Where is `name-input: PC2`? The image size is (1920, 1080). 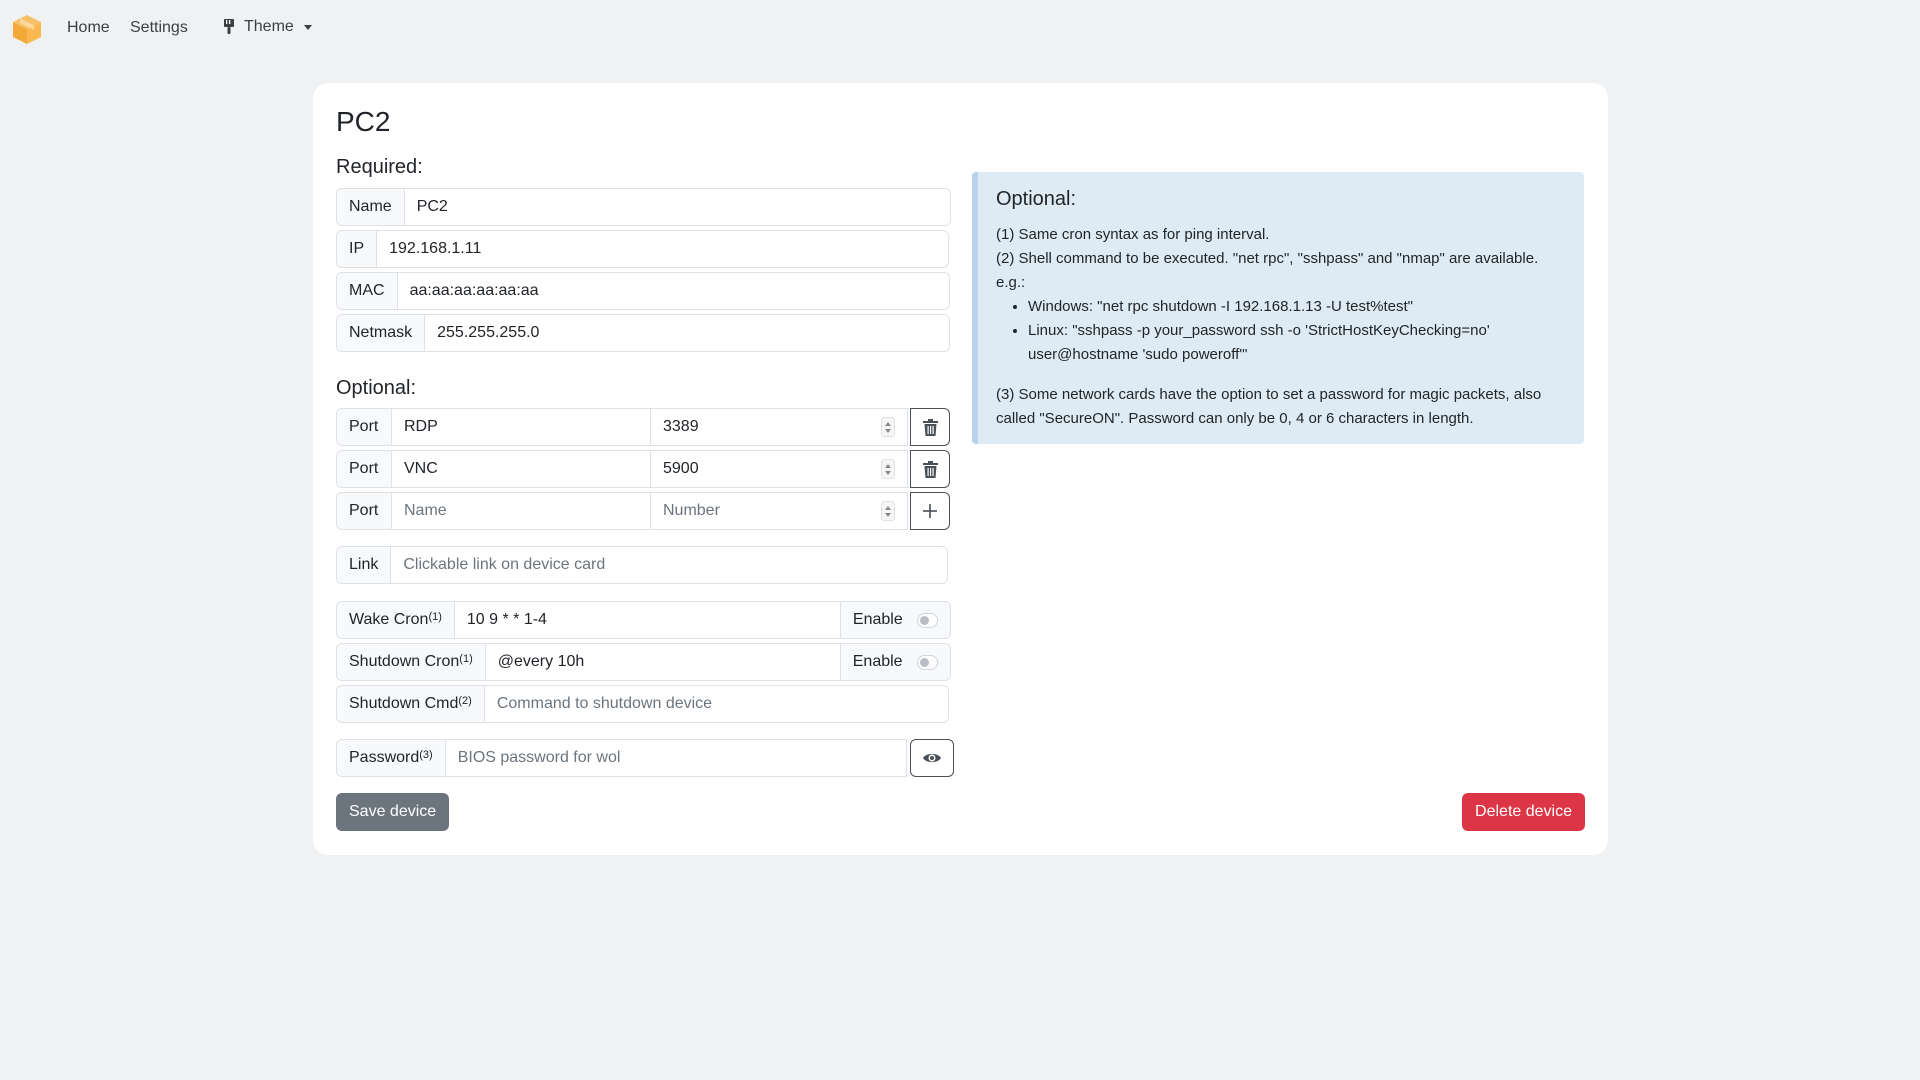
name-input: PC2 is located at coordinates (677, 207).